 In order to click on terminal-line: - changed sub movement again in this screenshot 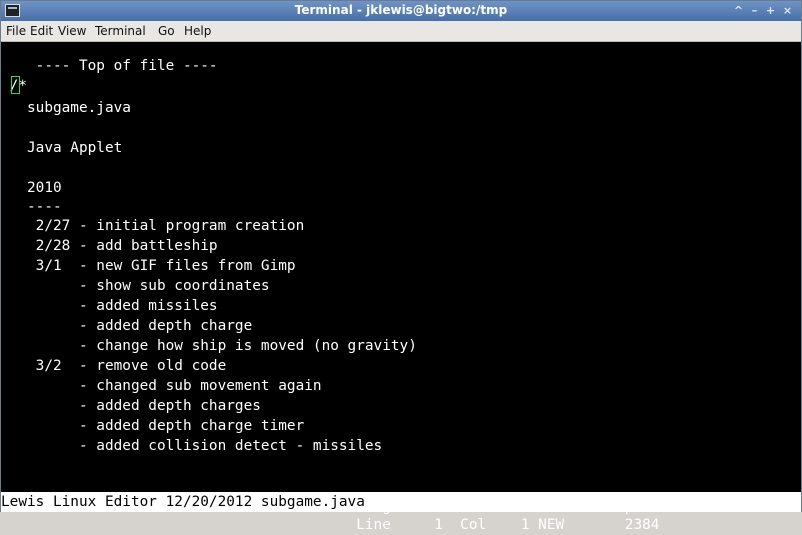, I will do `click(161, 386)`.